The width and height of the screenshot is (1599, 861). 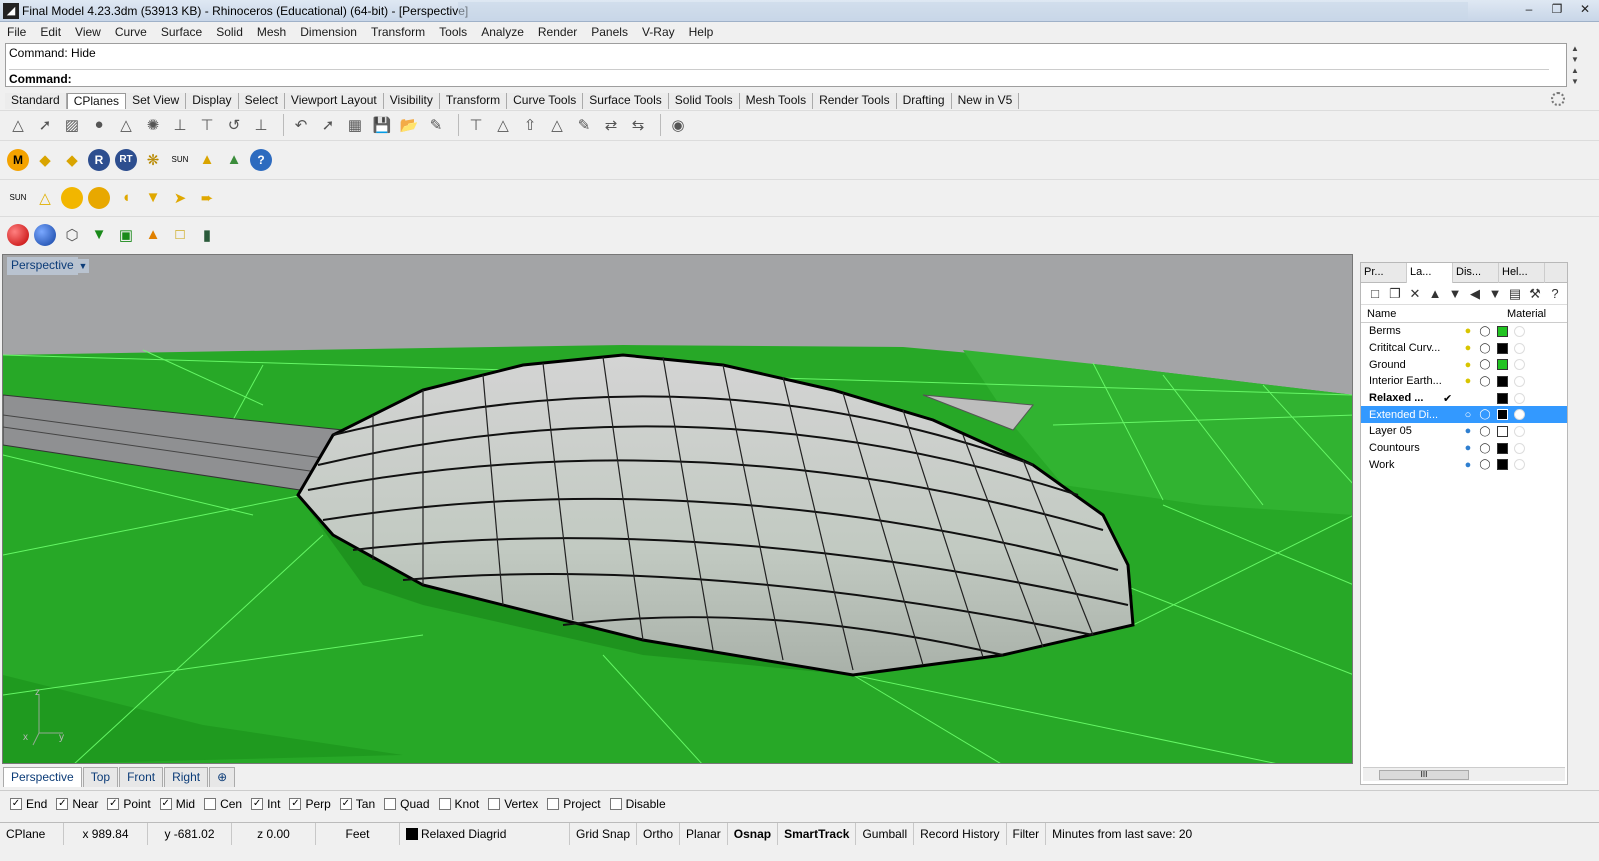 What do you see at coordinates (1557, 10) in the screenshot?
I see `restore-button: ❐` at bounding box center [1557, 10].